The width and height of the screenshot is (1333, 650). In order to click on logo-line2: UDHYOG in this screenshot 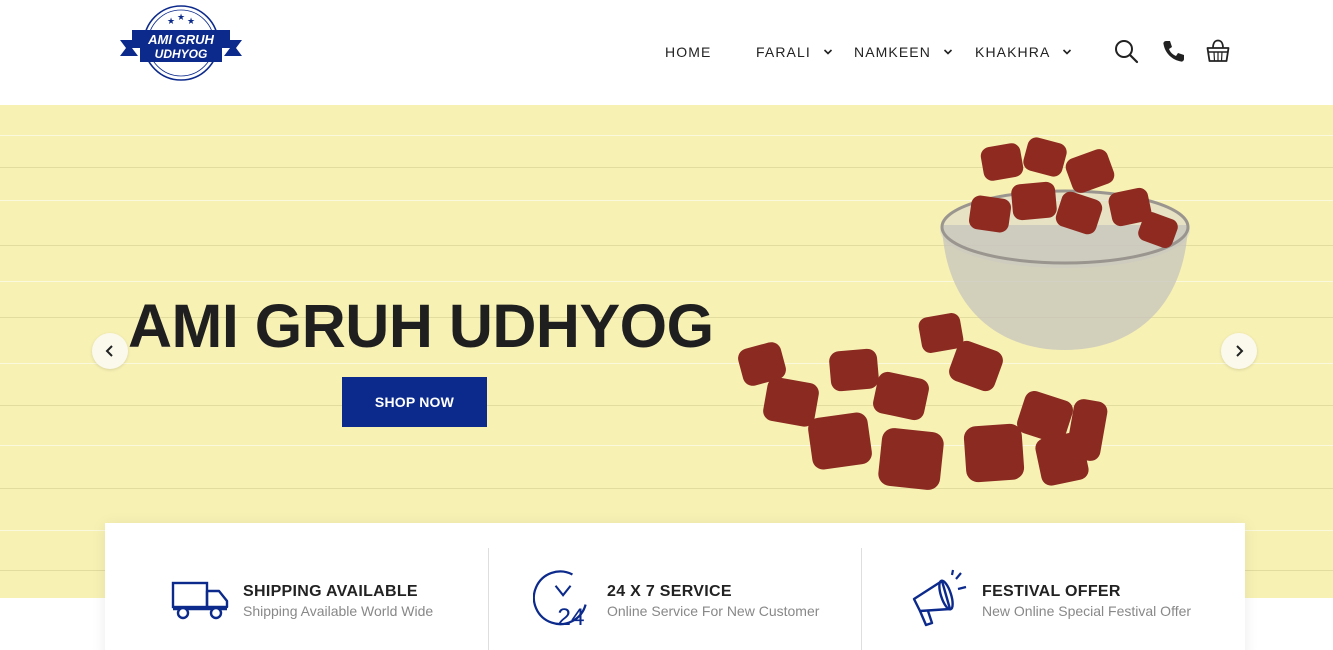, I will do `click(181, 54)`.